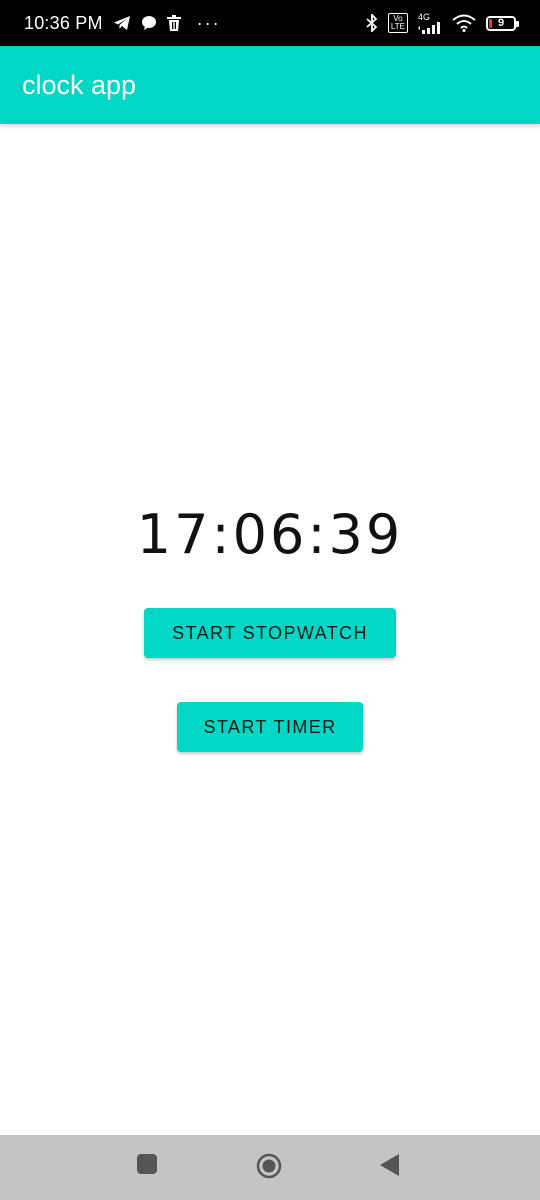 The height and width of the screenshot is (1200, 540). What do you see at coordinates (149, 23) in the screenshot?
I see `chat-icon` at bounding box center [149, 23].